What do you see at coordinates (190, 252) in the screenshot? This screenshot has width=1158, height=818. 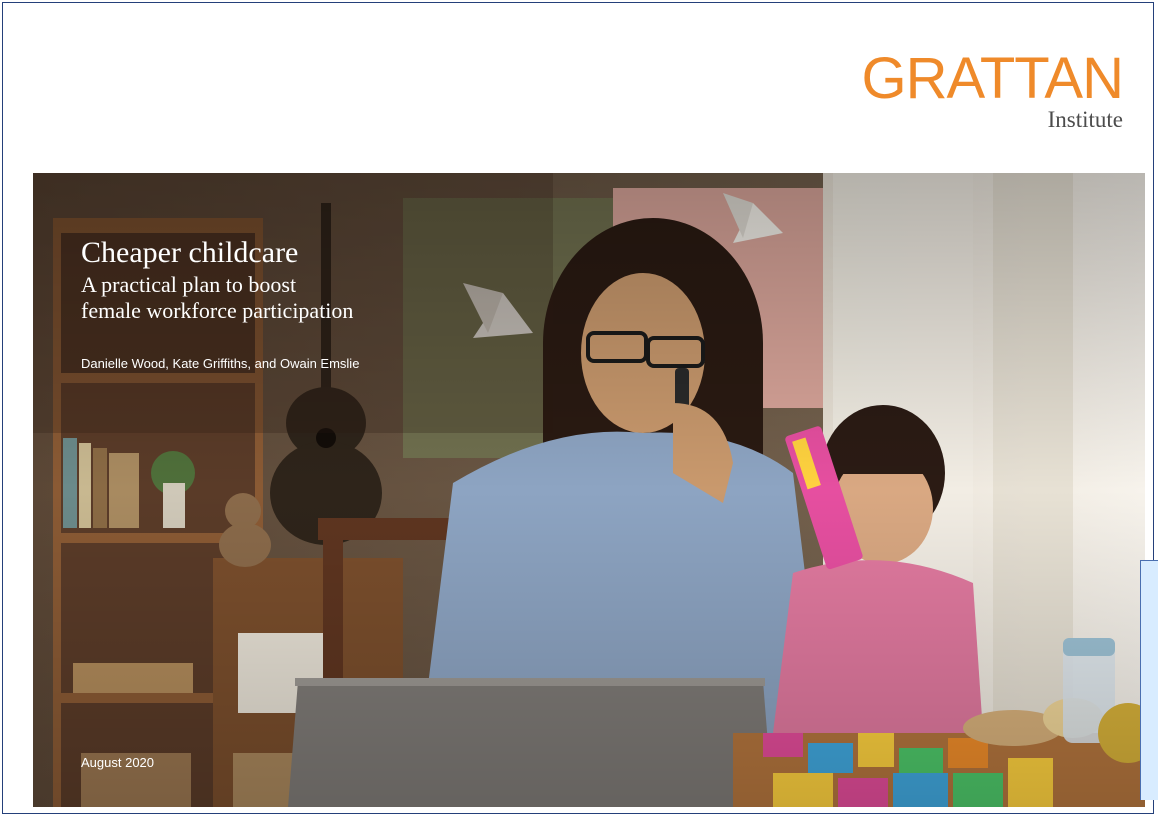 I see `report-title: Cheaper childcare` at bounding box center [190, 252].